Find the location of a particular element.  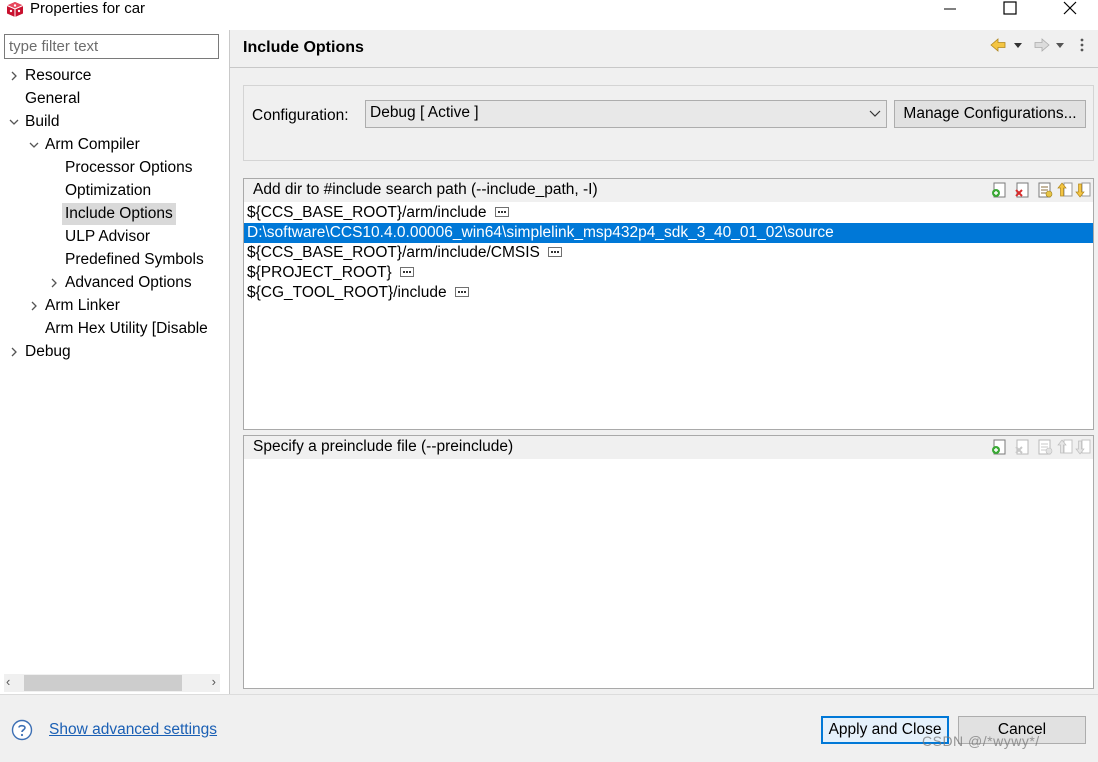

scroll-right-icon: › is located at coordinates (214, 681).